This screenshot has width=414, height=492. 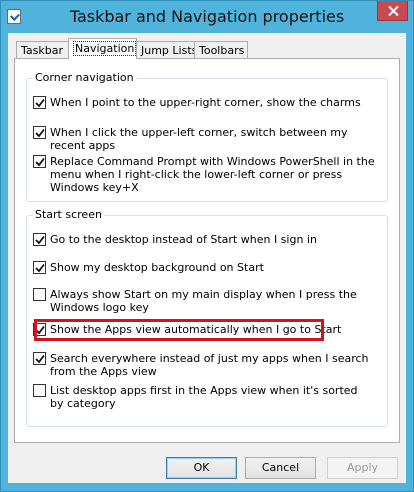 I want to click on close-icon, so click(x=393, y=11).